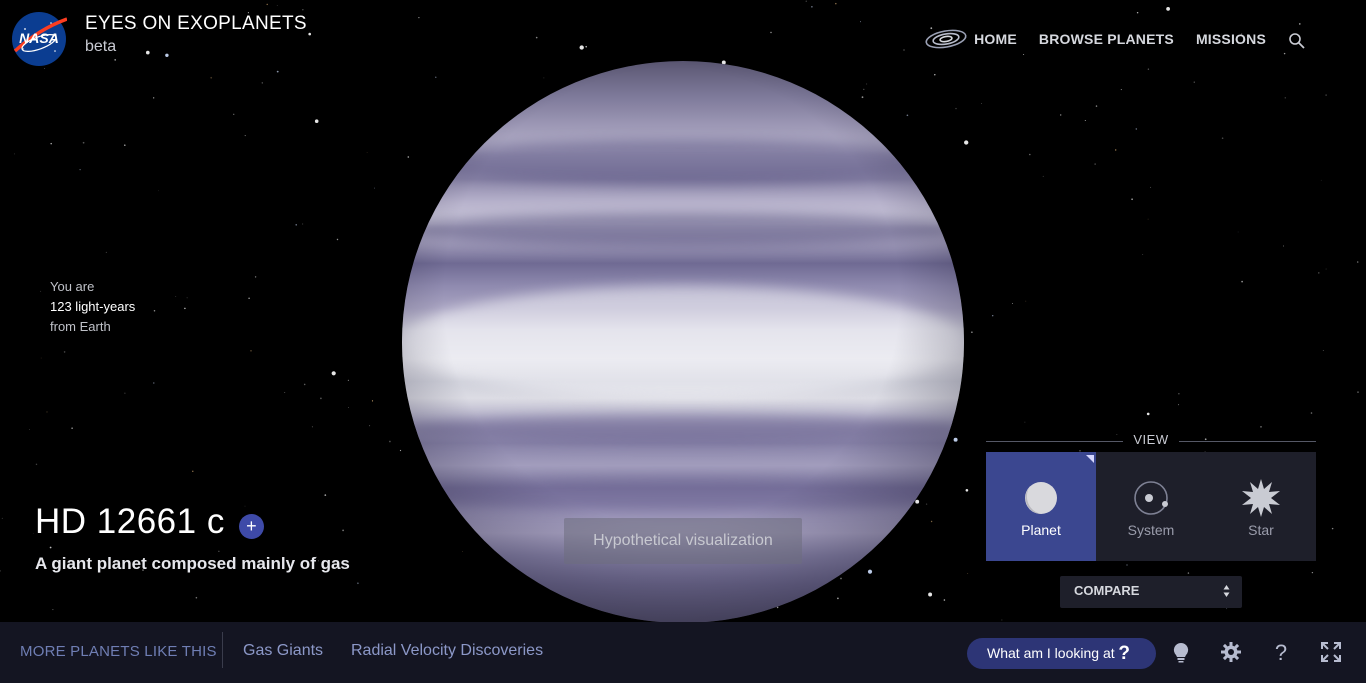  I want to click on dropdown-arrows-icon, so click(1226, 591).